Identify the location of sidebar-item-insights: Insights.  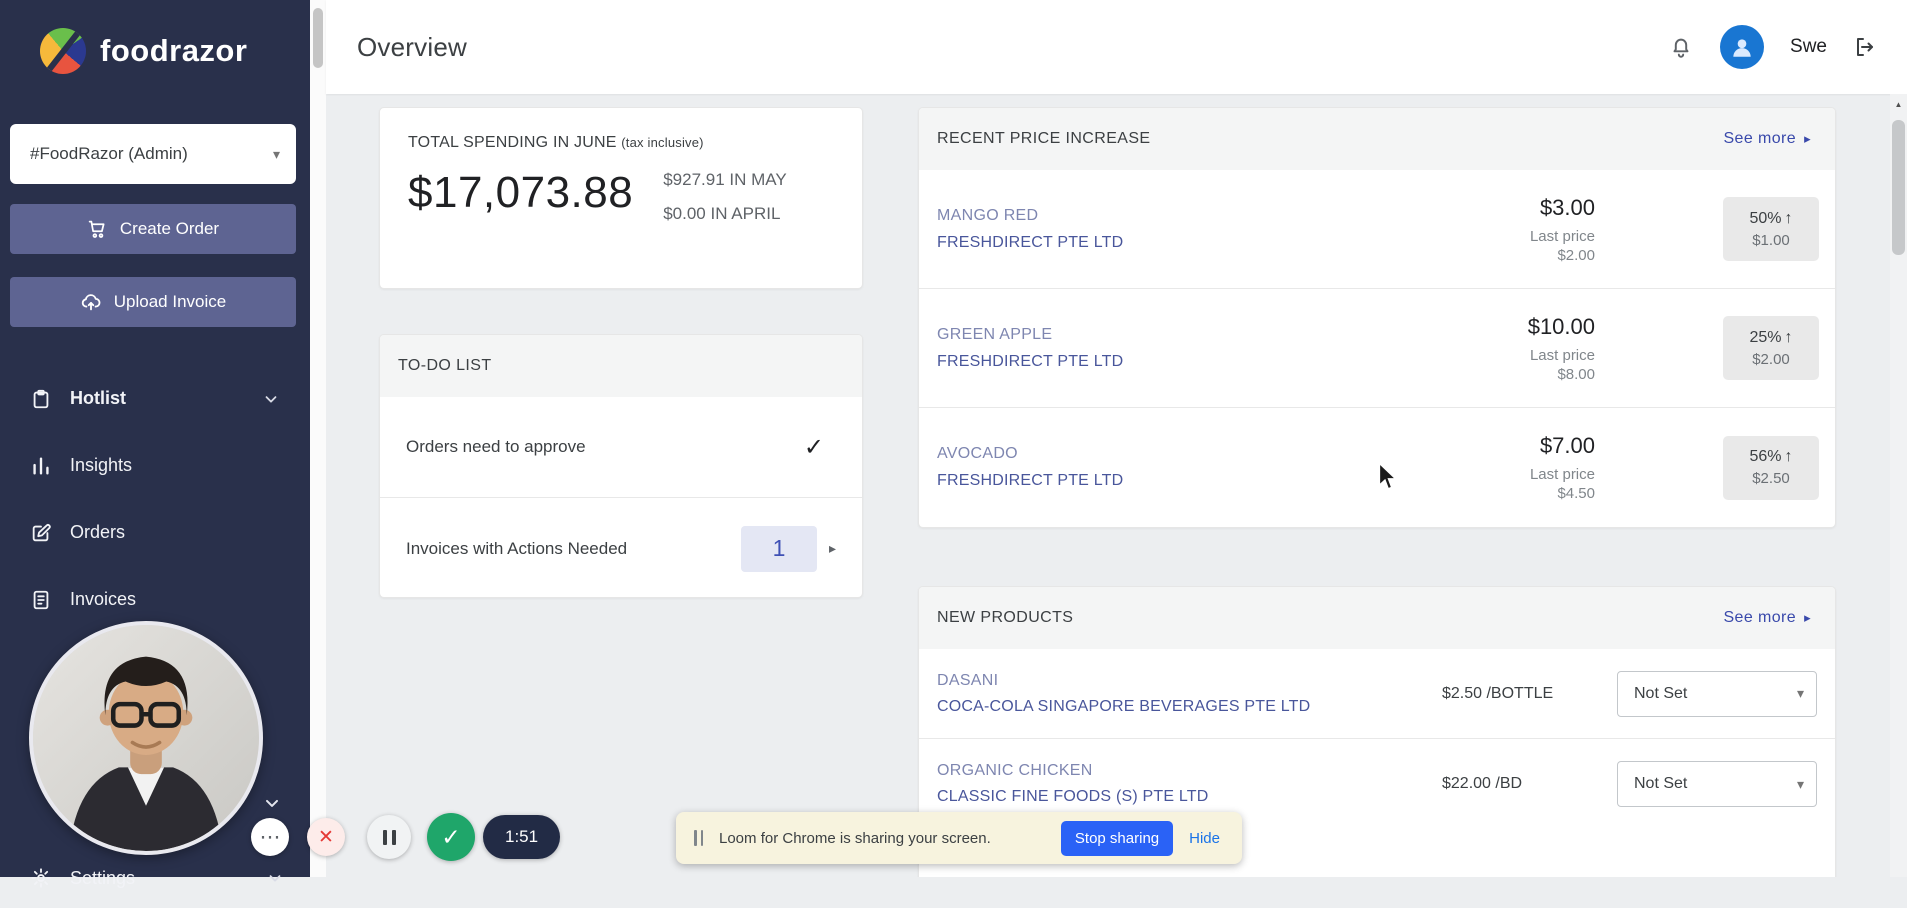
(155, 465).